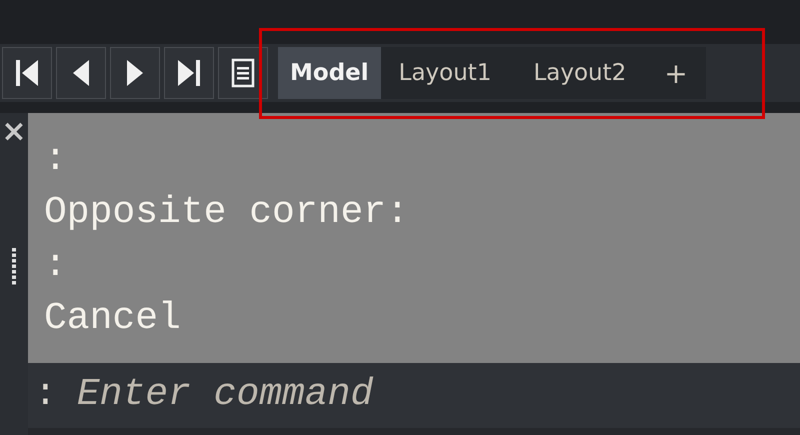 This screenshot has height=435, width=800. I want to click on layout-tab: Model, so click(329, 73).